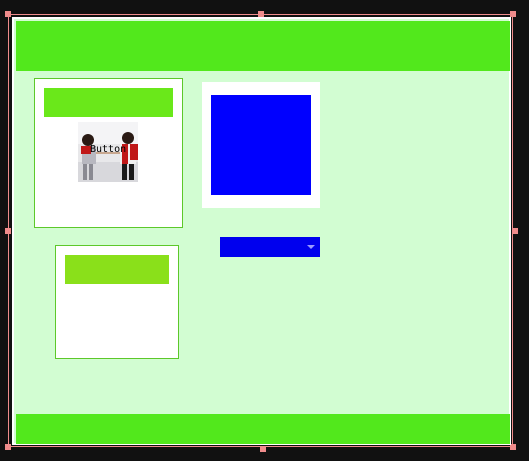 The height and width of the screenshot is (461, 529). Describe the element at coordinates (108, 102) in the screenshot. I see `panel-title-bar` at that location.